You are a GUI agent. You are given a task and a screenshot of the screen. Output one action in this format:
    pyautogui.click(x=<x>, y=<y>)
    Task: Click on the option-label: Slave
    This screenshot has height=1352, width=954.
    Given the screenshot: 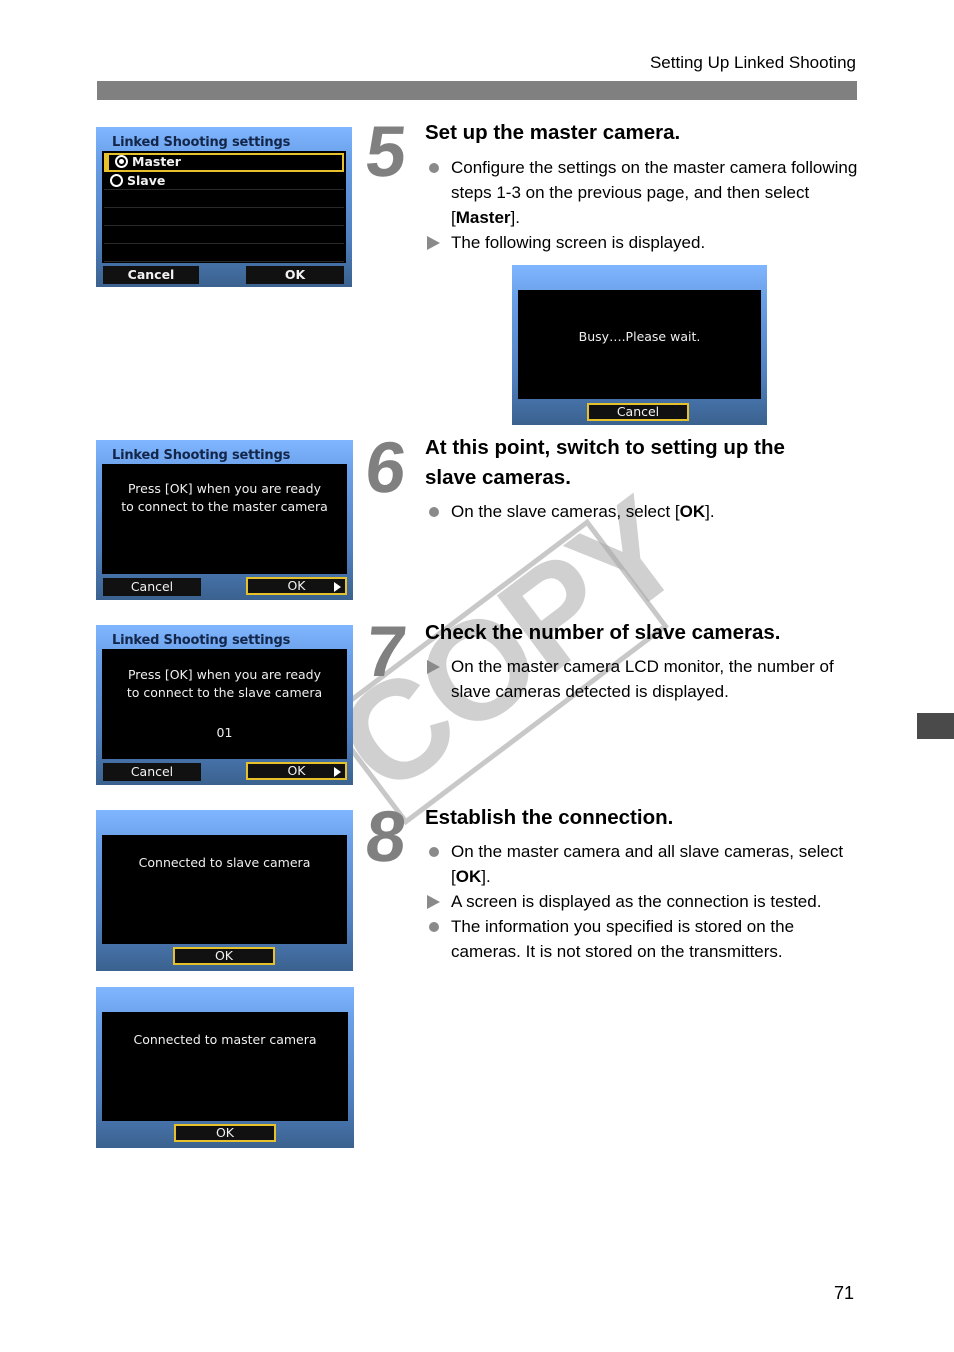 What is the action you would take?
    pyautogui.click(x=146, y=180)
    